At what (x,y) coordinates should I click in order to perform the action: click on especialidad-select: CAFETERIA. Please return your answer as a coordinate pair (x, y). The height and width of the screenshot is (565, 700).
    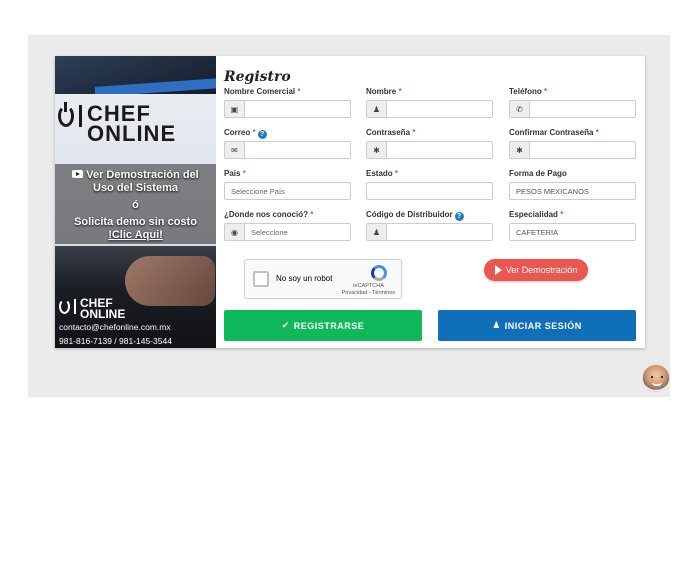
    Looking at the image, I should click on (572, 232).